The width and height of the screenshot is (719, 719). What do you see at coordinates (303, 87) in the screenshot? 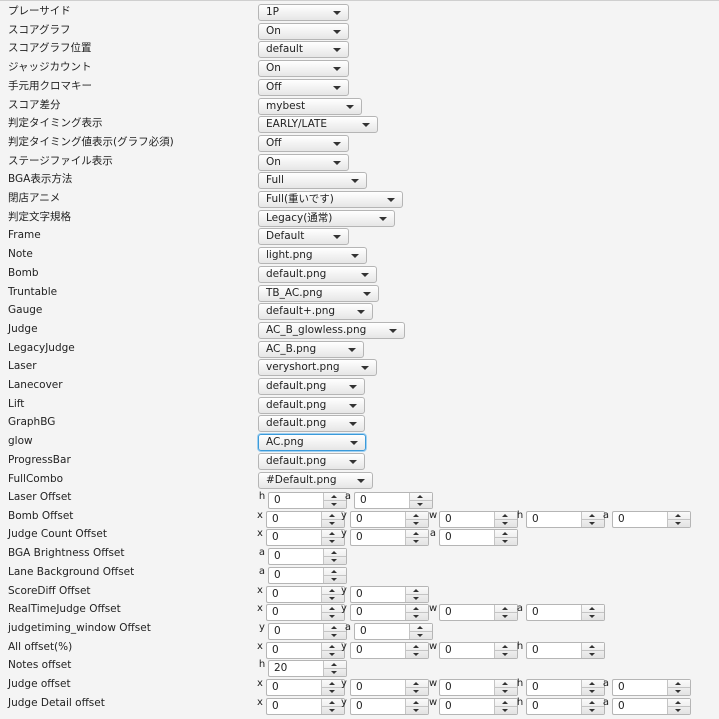
I see `setting-dropdown: Off` at bounding box center [303, 87].